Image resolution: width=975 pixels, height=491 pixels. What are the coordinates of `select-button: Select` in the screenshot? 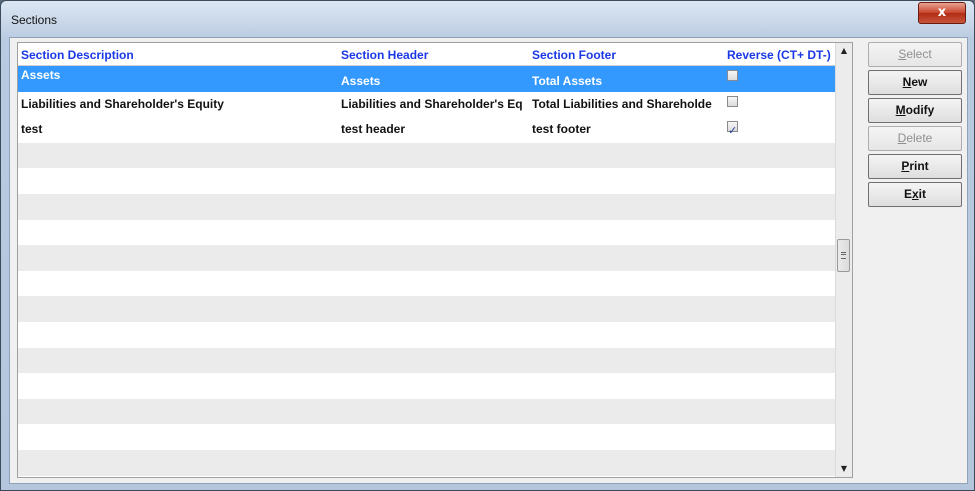 It's located at (915, 54).